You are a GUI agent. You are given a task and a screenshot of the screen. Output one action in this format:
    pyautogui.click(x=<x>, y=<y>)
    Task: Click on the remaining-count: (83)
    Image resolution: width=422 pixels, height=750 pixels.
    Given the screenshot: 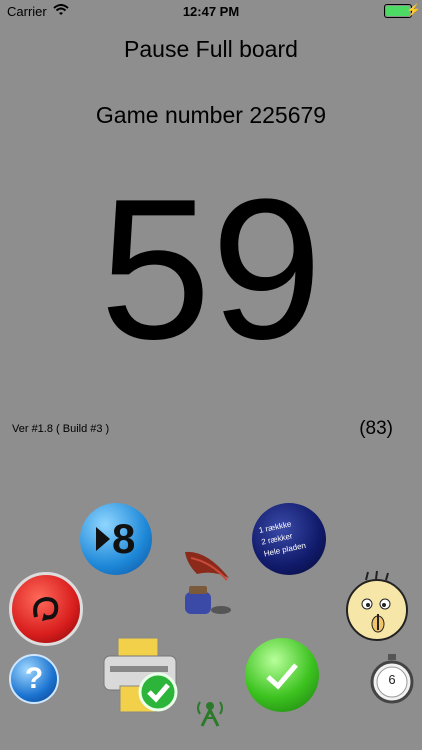 What is the action you would take?
    pyautogui.click(x=376, y=428)
    